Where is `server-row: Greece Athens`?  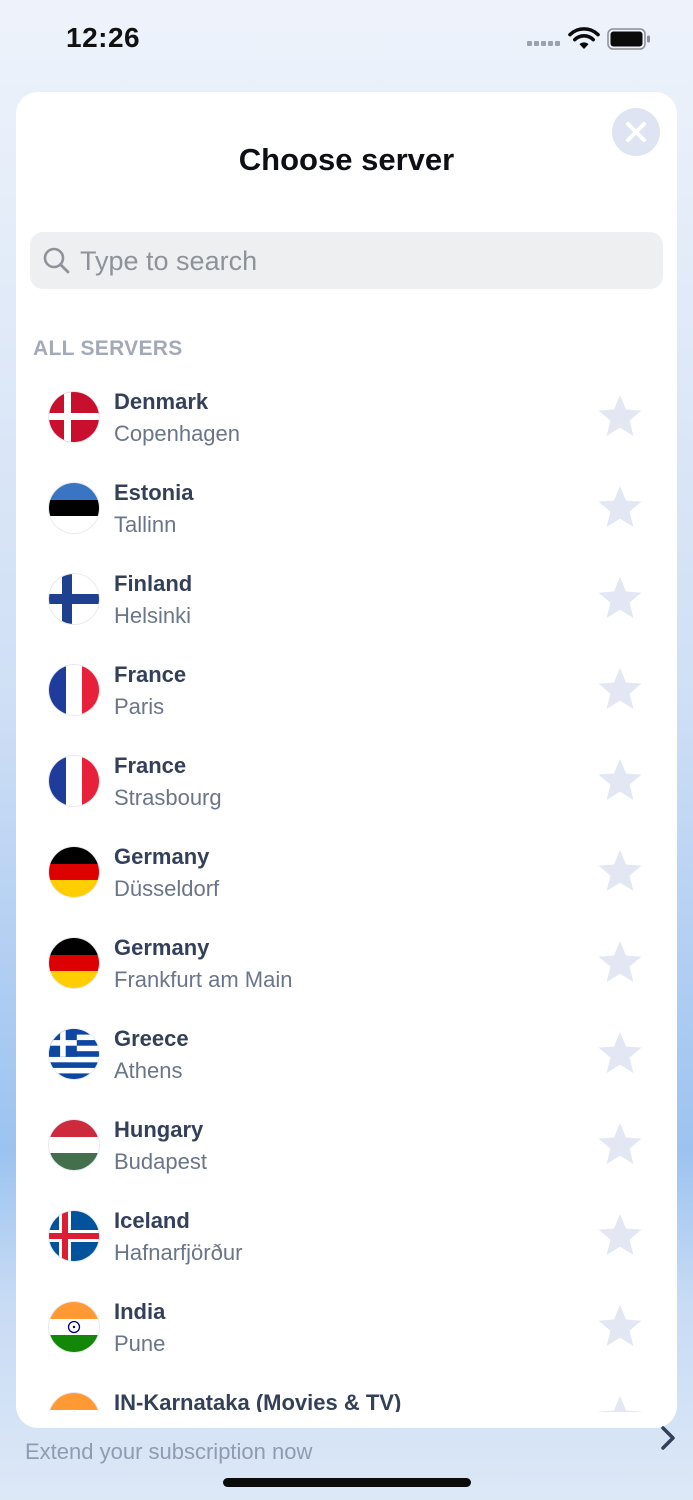
server-row: Greece Athens is located at coordinates (346, 1051).